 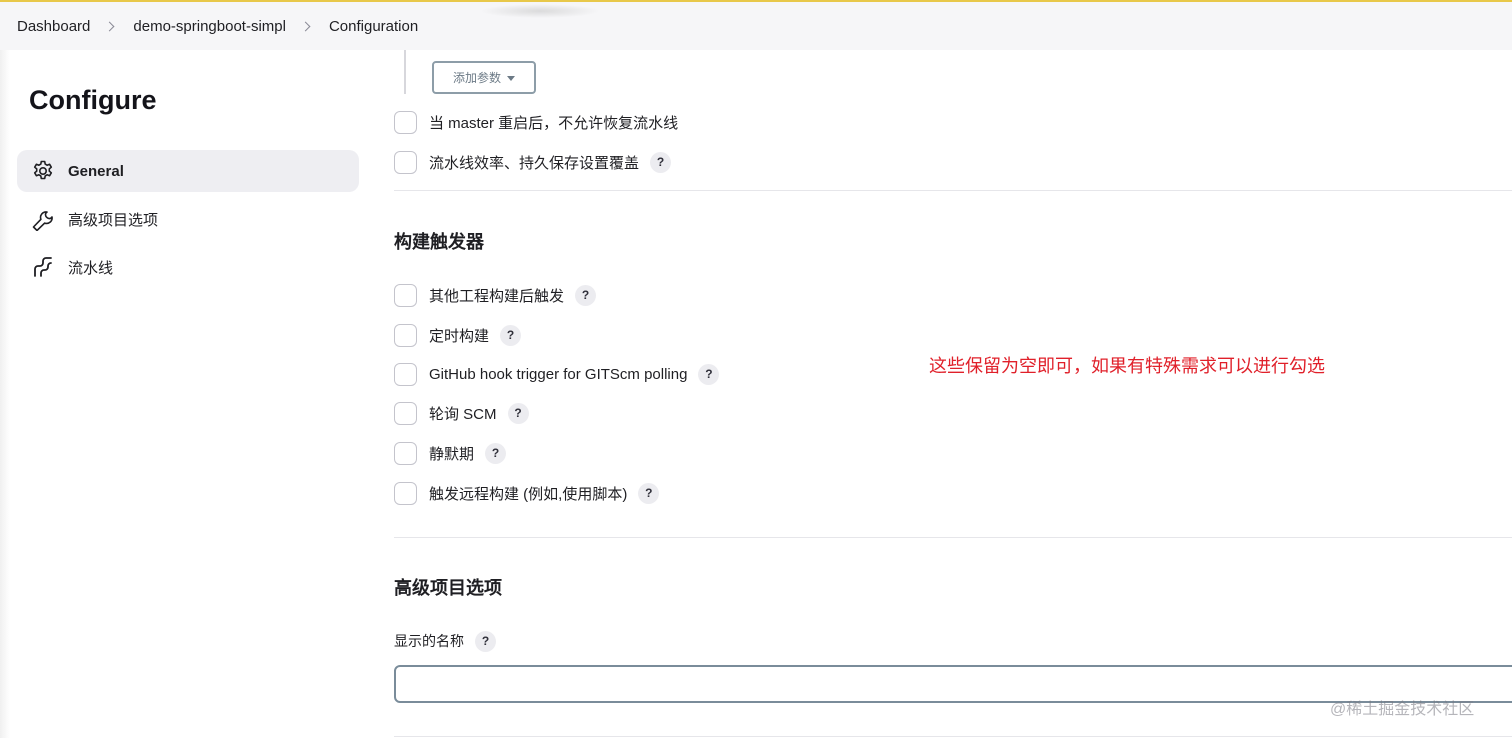 I want to click on trigger-row: GitHub hook trigger for GITScm polling ?, so click(x=557, y=374).